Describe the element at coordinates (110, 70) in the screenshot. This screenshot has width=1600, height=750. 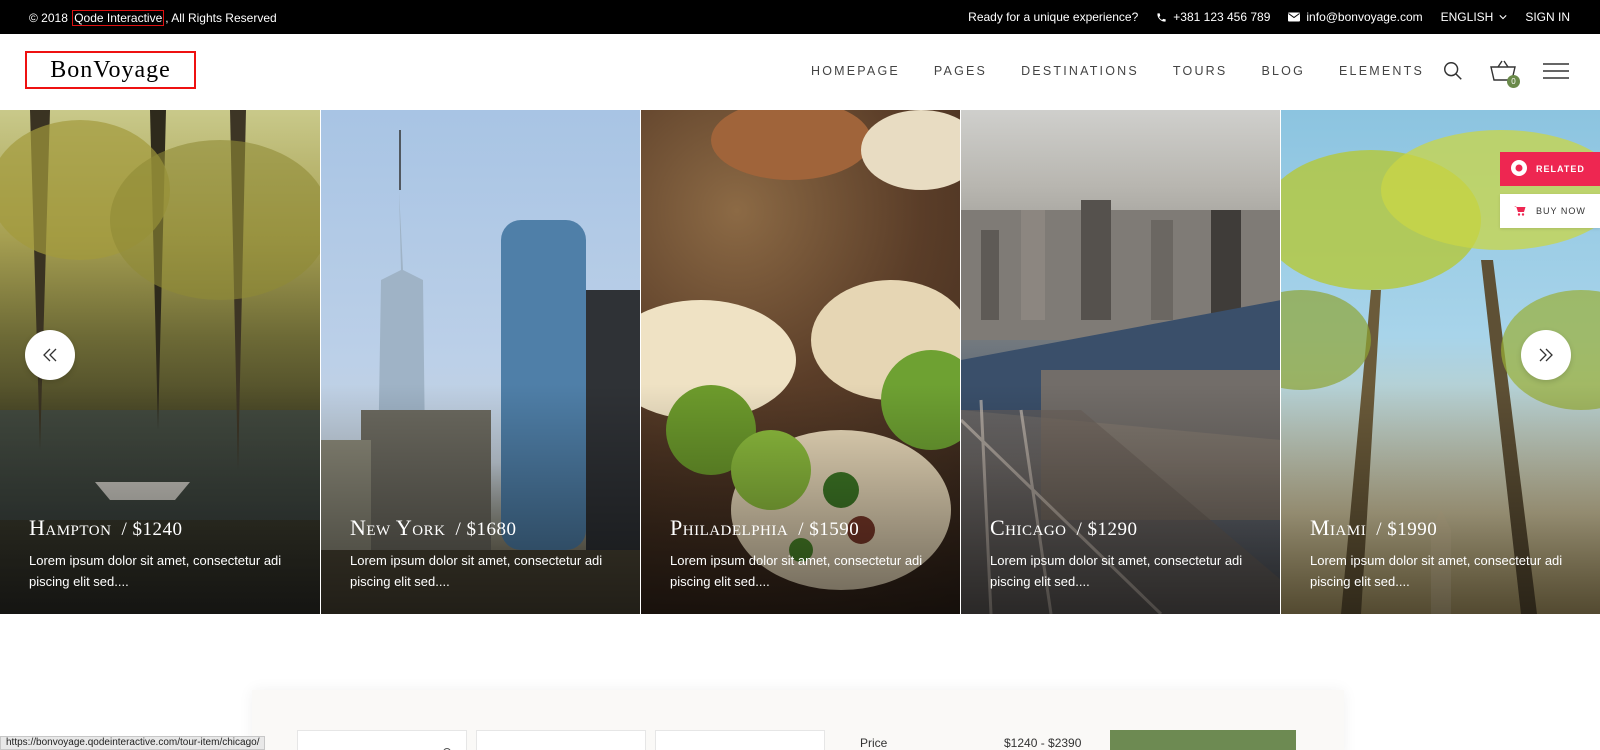
I see `logo: BonVoyage` at that location.